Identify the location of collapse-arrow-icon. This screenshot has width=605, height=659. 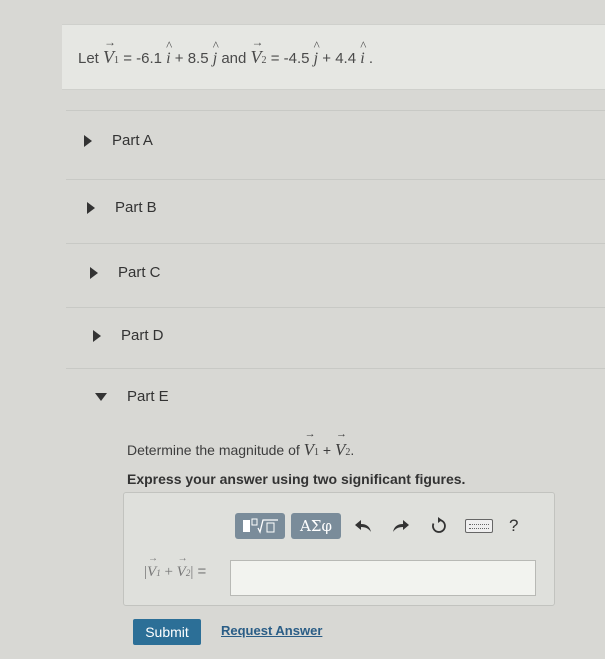
(101, 396).